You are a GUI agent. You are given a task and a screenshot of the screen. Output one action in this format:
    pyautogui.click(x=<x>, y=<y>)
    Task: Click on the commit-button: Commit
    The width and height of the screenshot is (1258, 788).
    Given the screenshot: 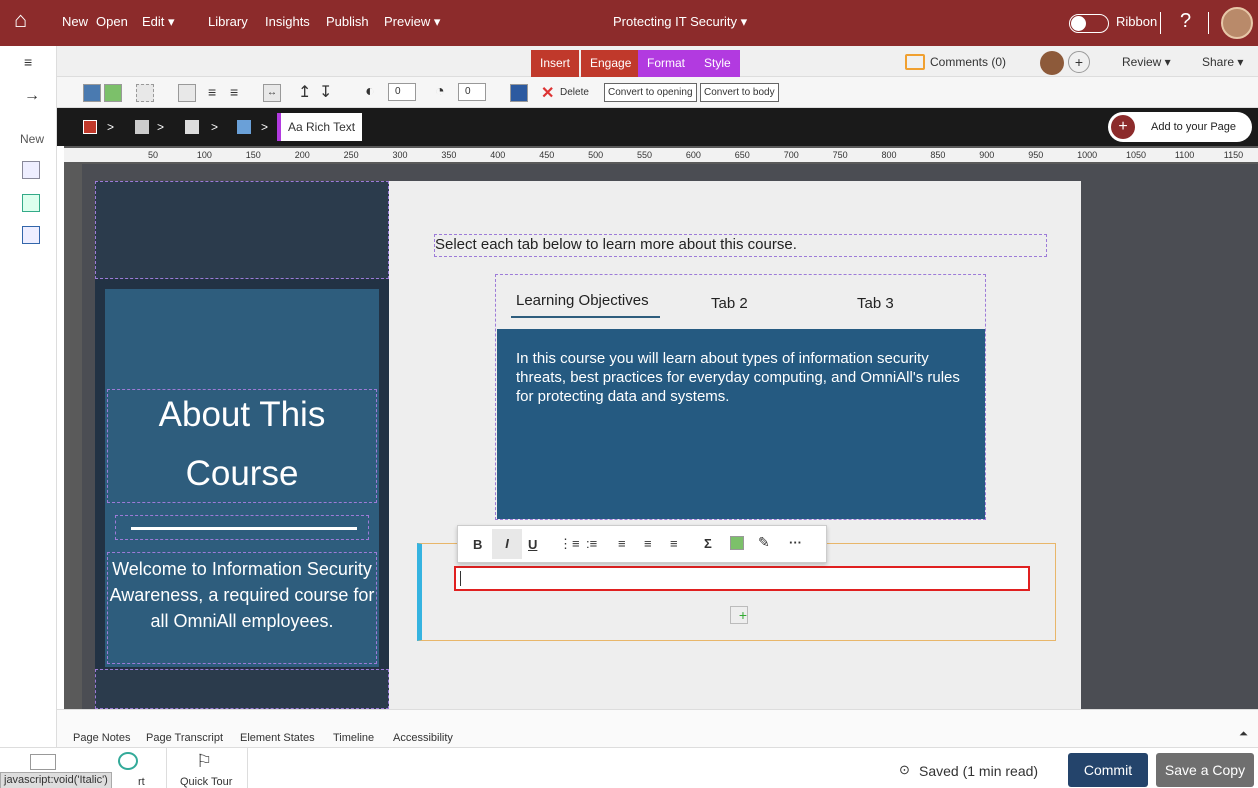 What is the action you would take?
    pyautogui.click(x=1108, y=770)
    